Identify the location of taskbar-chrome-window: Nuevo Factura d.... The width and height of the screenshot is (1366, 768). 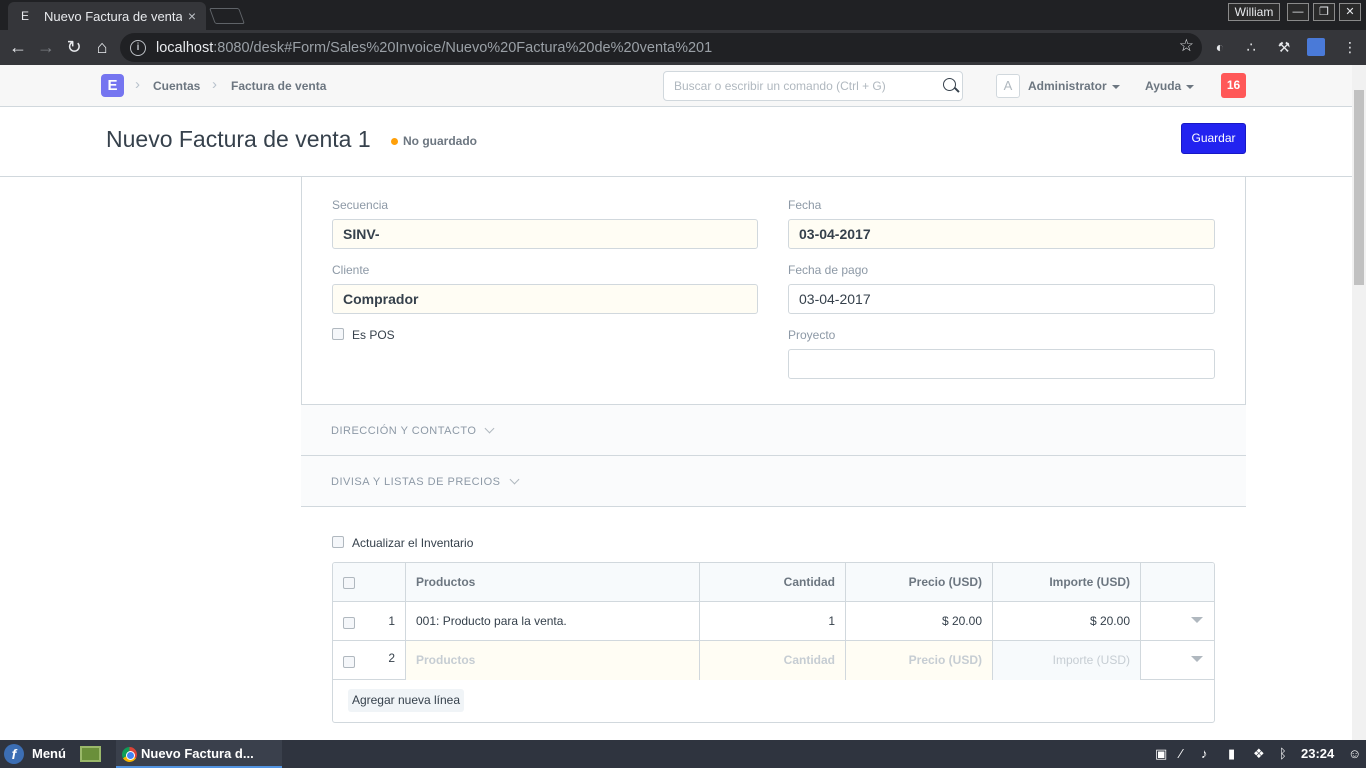
(199, 754).